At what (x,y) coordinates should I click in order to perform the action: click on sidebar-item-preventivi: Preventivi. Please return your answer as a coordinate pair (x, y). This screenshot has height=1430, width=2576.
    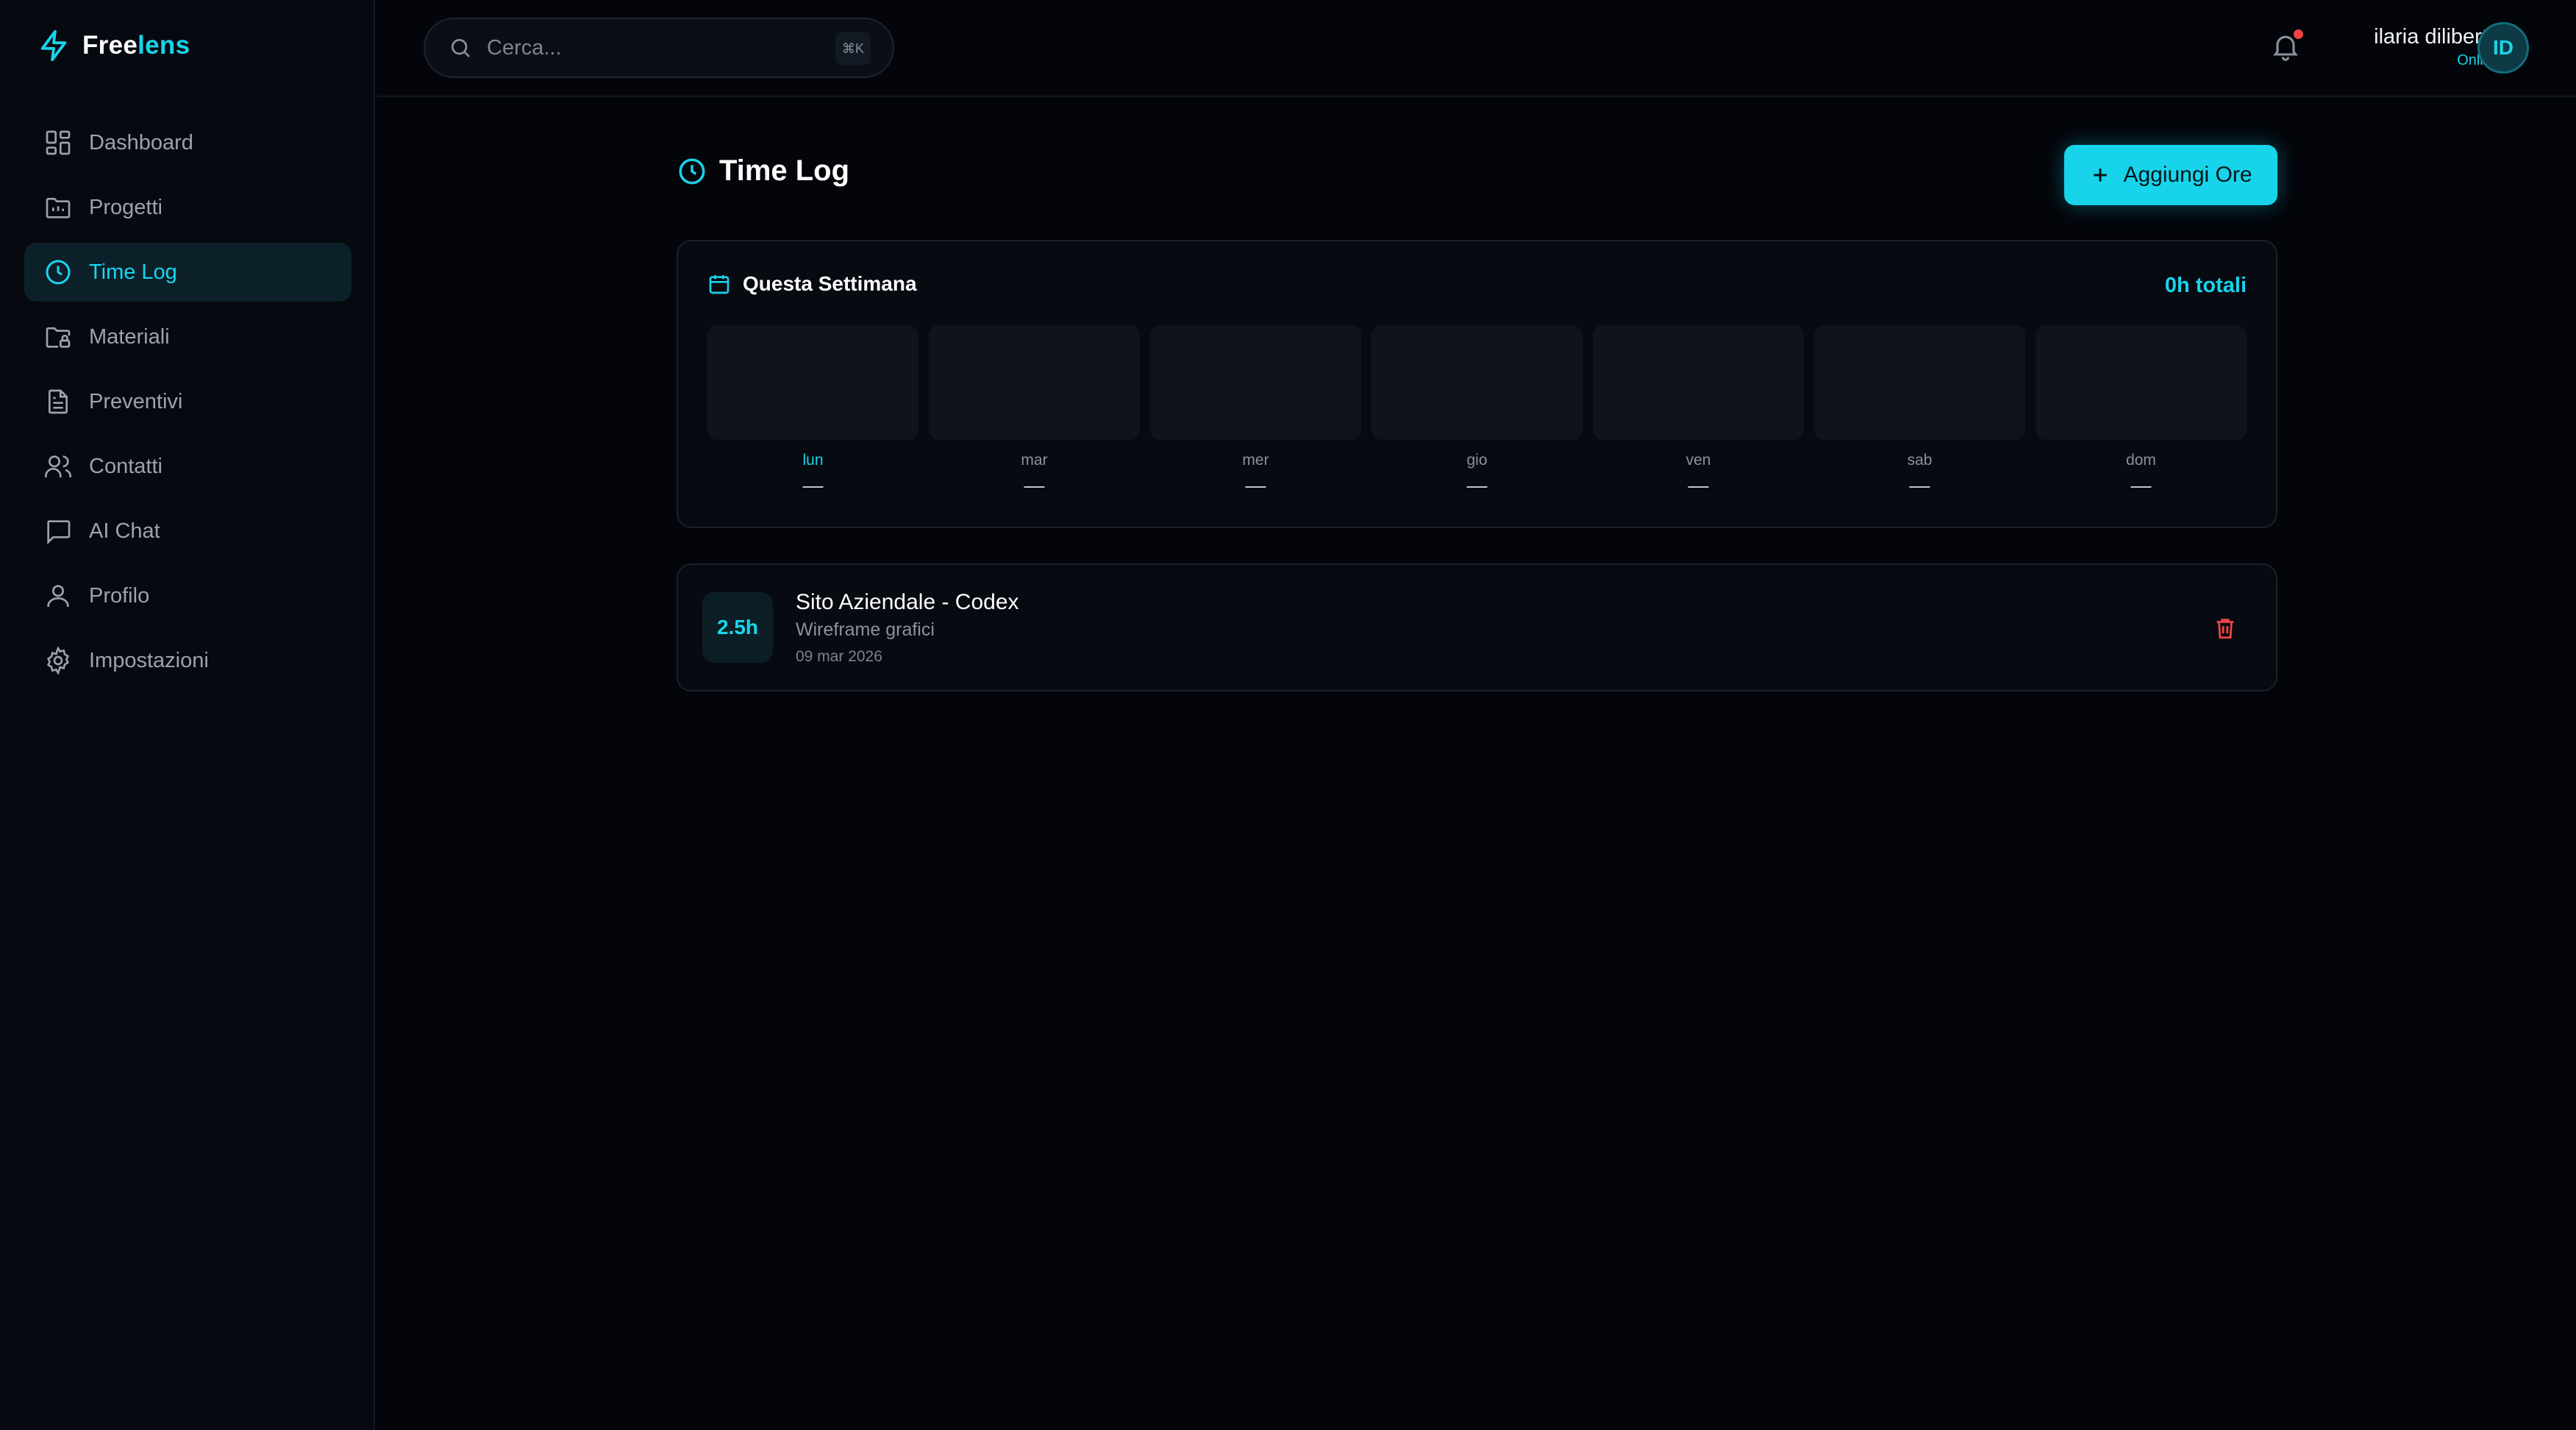
    Looking at the image, I should click on (188, 401).